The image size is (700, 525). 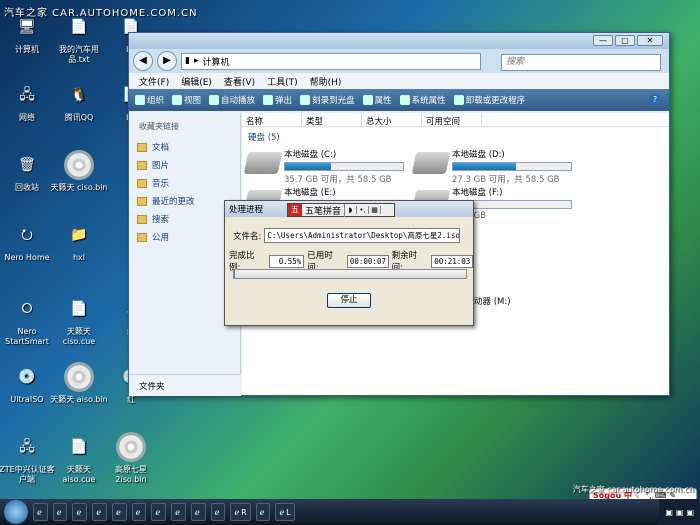 What do you see at coordinates (331, 61) in the screenshot?
I see `address-field: ▮ ▸ 计算机` at bounding box center [331, 61].